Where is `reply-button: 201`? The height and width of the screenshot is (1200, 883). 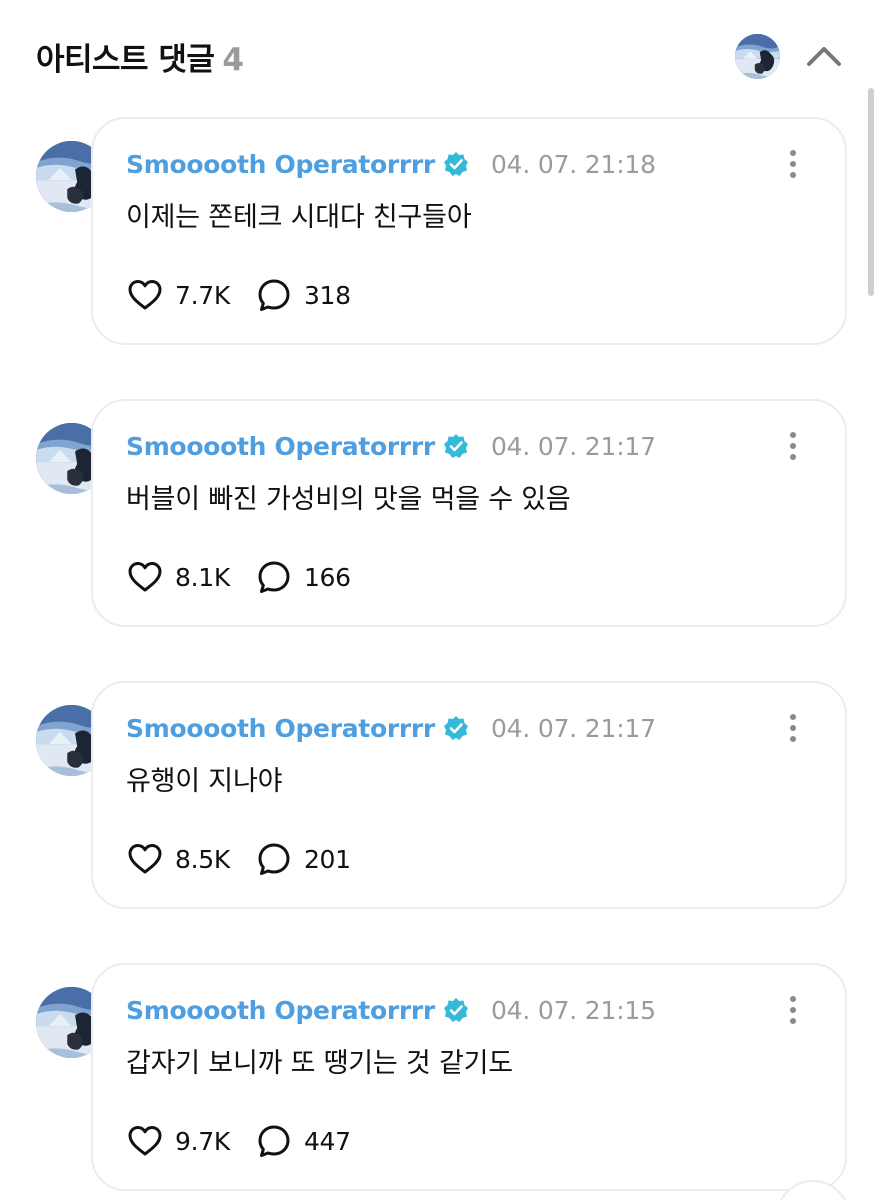
reply-button: 201 is located at coordinates (303, 859).